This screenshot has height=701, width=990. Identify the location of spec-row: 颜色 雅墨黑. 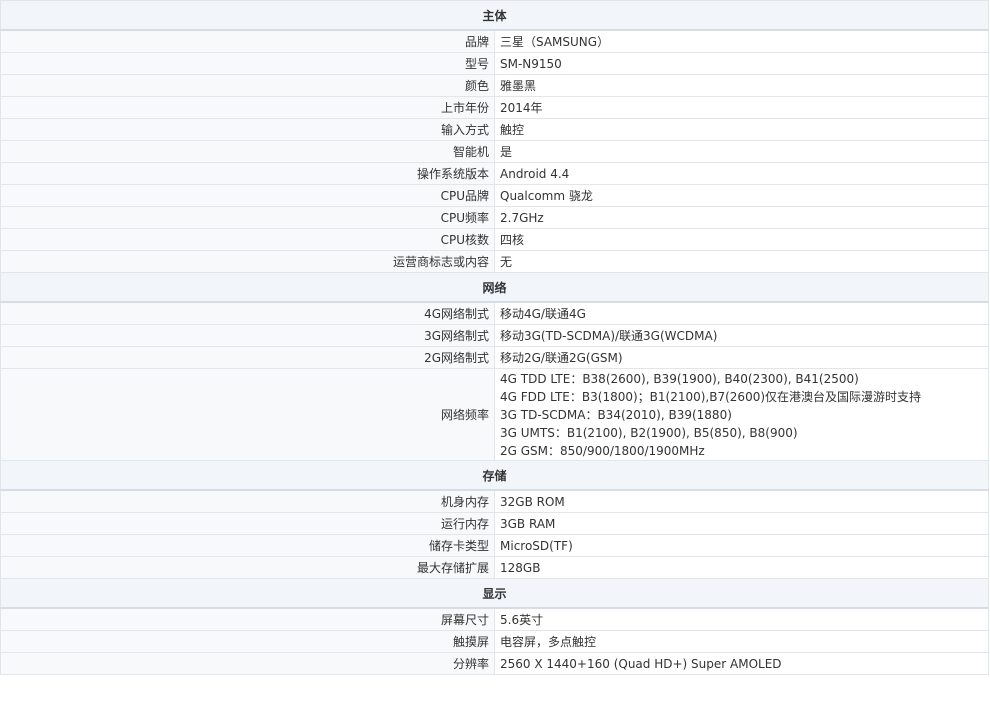
(494, 85).